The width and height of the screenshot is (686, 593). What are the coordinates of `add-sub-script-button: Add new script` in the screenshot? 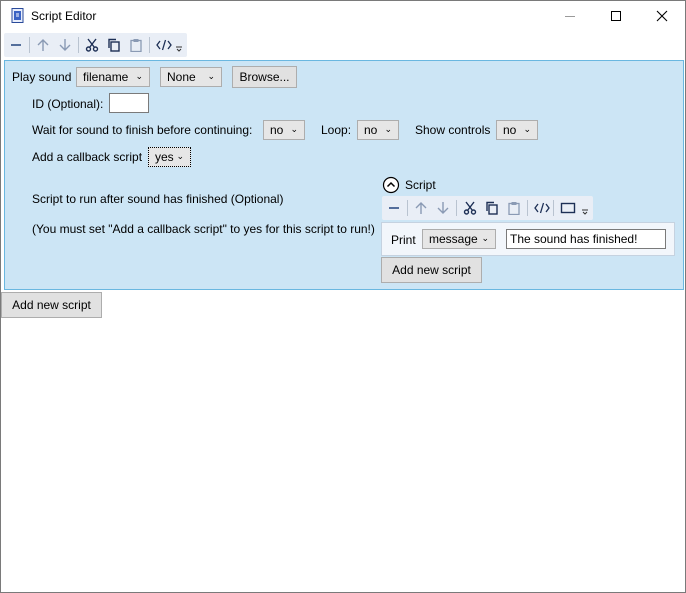 It's located at (431, 270).